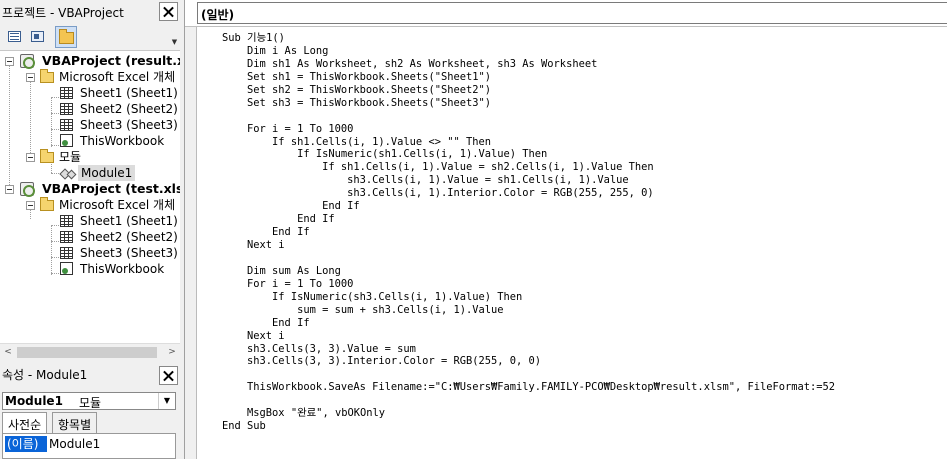 This screenshot has height=459, width=947. I want to click on object-dropdown-value: (일반), so click(218, 15).